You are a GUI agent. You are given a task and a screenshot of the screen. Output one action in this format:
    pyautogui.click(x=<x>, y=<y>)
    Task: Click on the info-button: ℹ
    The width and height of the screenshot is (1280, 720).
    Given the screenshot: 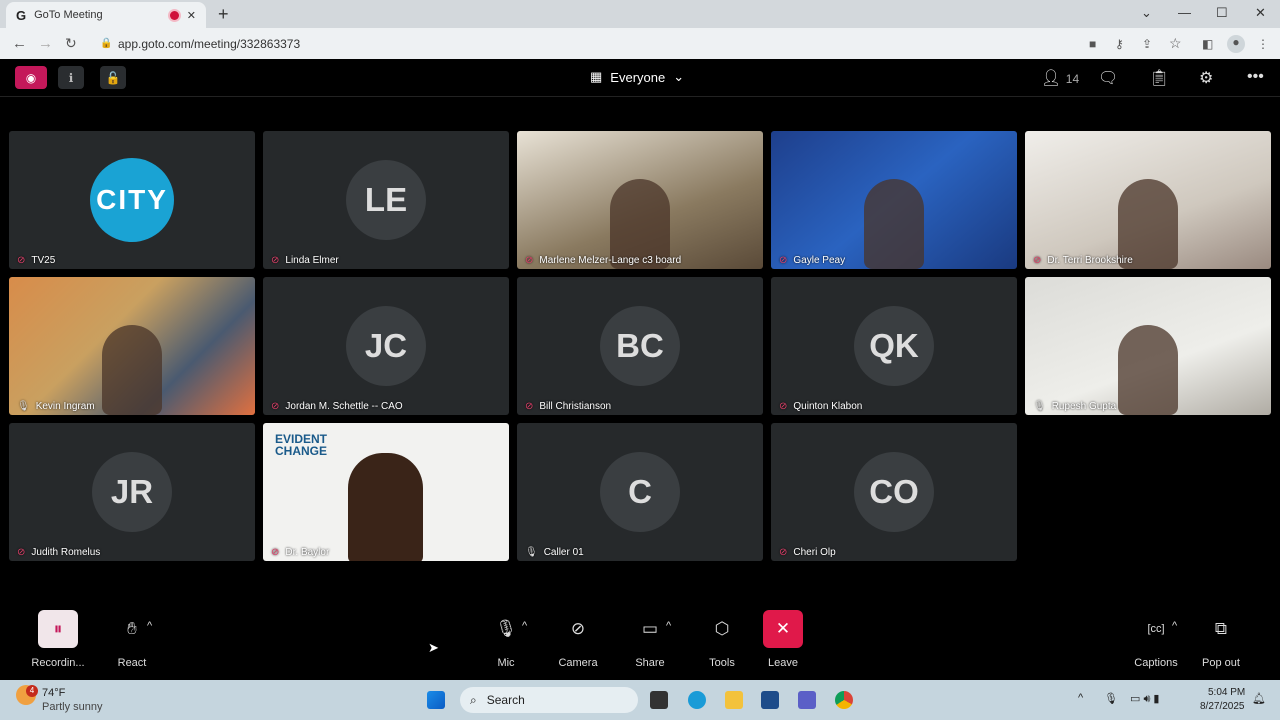 What is the action you would take?
    pyautogui.click(x=71, y=77)
    